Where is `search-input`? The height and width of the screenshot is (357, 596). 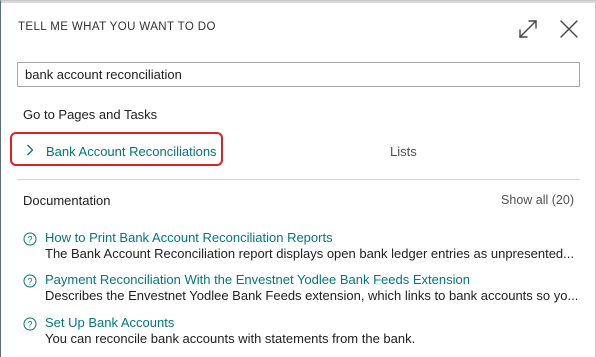
search-input is located at coordinates (298, 74).